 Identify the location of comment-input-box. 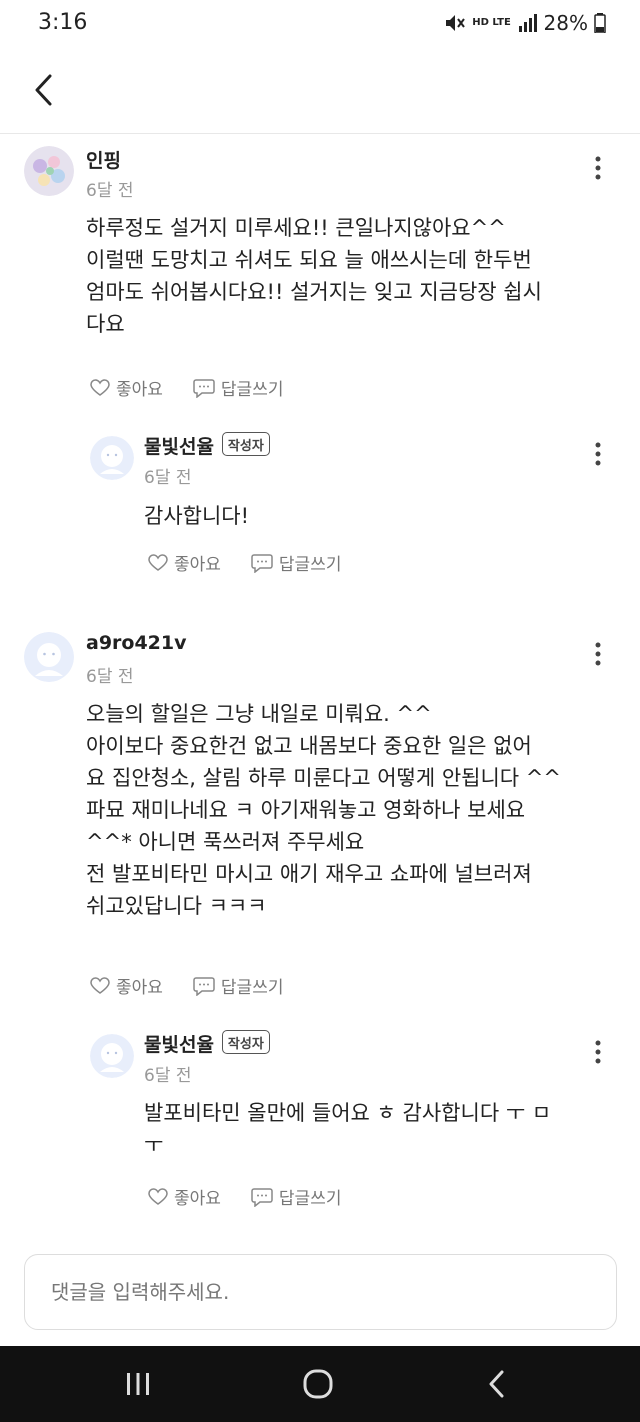
(320, 1292).